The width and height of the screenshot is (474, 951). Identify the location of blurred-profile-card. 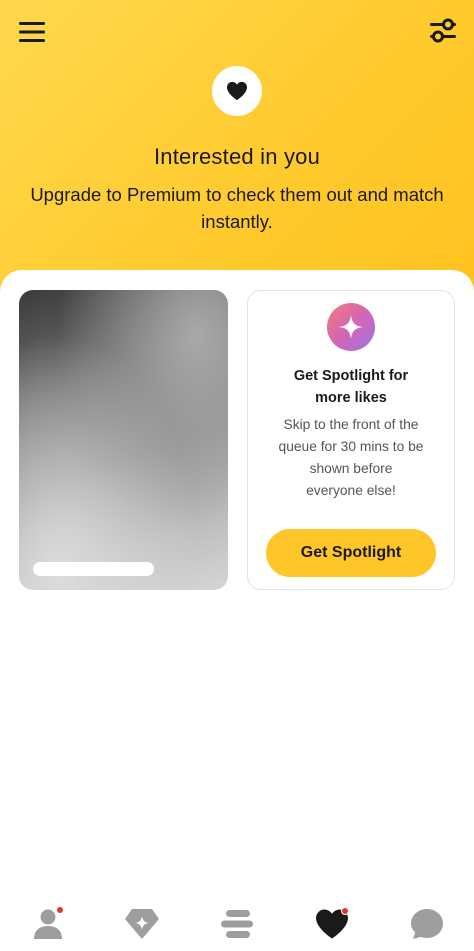
(123, 440).